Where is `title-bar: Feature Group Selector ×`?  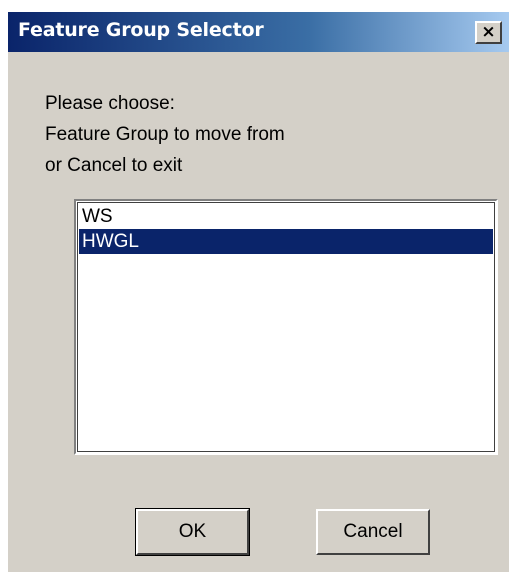
title-bar: Feature Group Selector × is located at coordinates (258, 32).